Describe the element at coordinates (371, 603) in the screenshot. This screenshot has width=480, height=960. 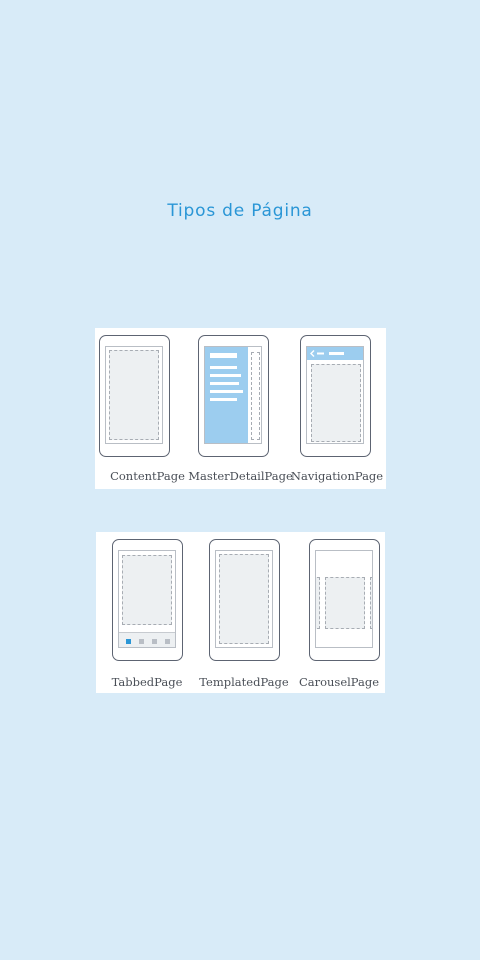
I see `carousel-next-placeholder` at that location.